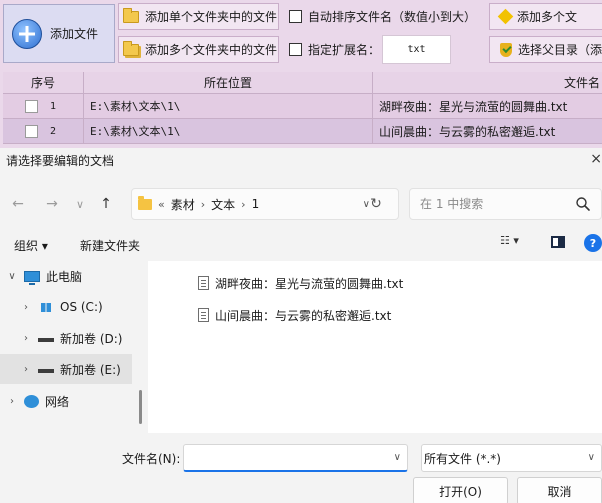  What do you see at coordinates (131, 48) in the screenshot?
I see `folders-icon` at bounding box center [131, 48].